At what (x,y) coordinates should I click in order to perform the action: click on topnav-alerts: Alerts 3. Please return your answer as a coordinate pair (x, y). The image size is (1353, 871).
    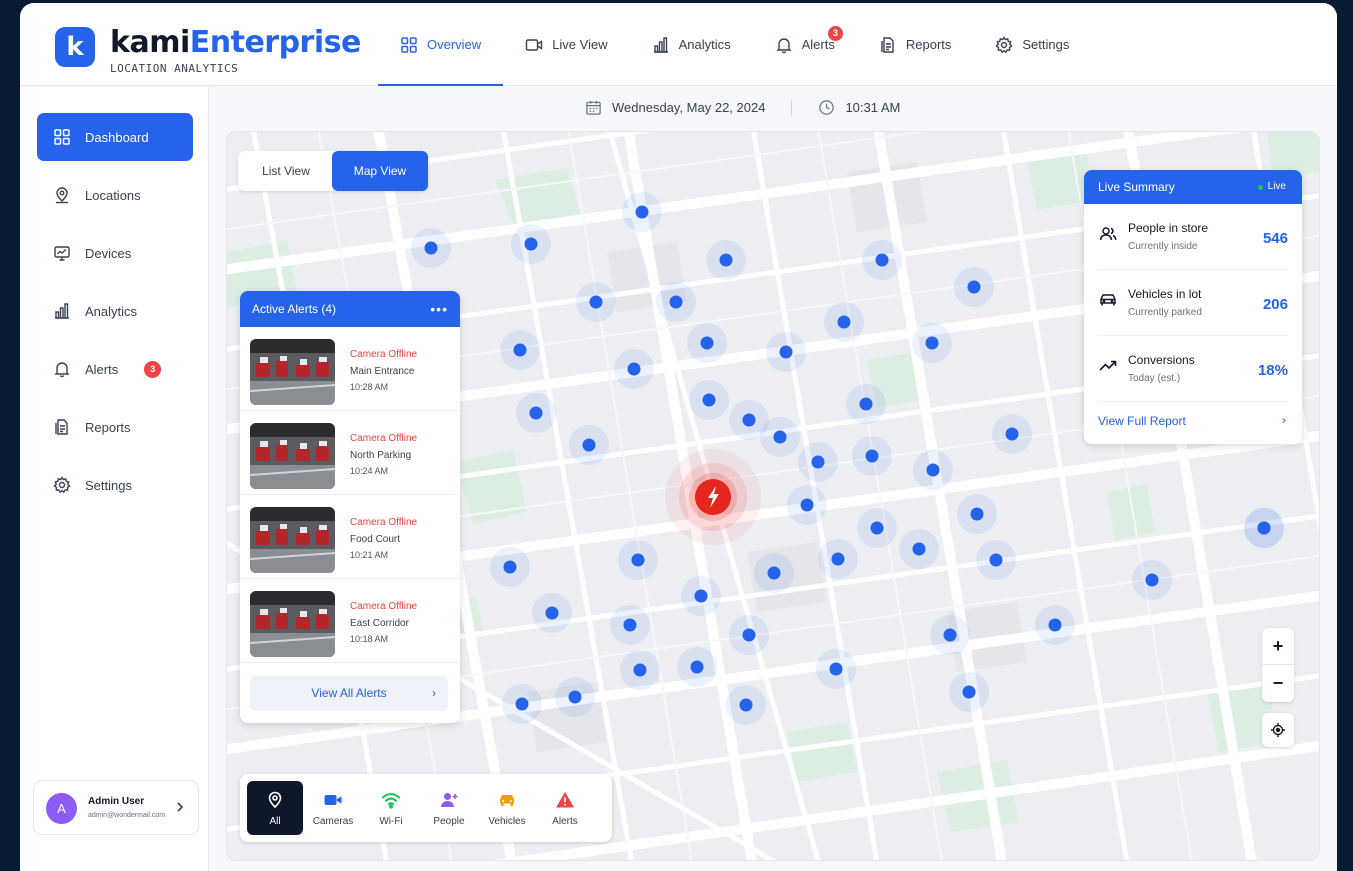
    Looking at the image, I should click on (805, 44).